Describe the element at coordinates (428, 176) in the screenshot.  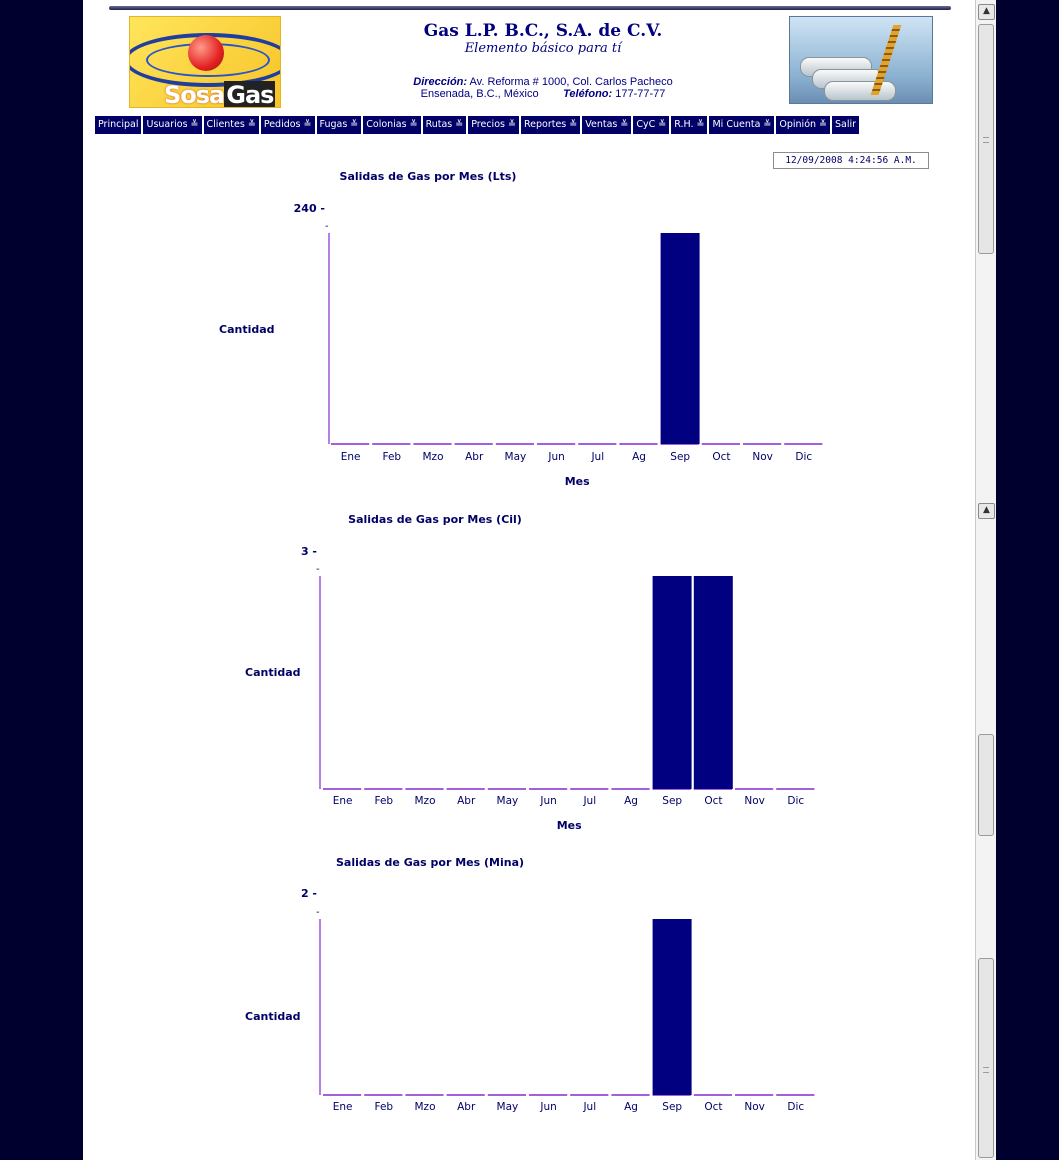
I see `chart-title: Salidas de Gas por Mes (Lts)` at that location.